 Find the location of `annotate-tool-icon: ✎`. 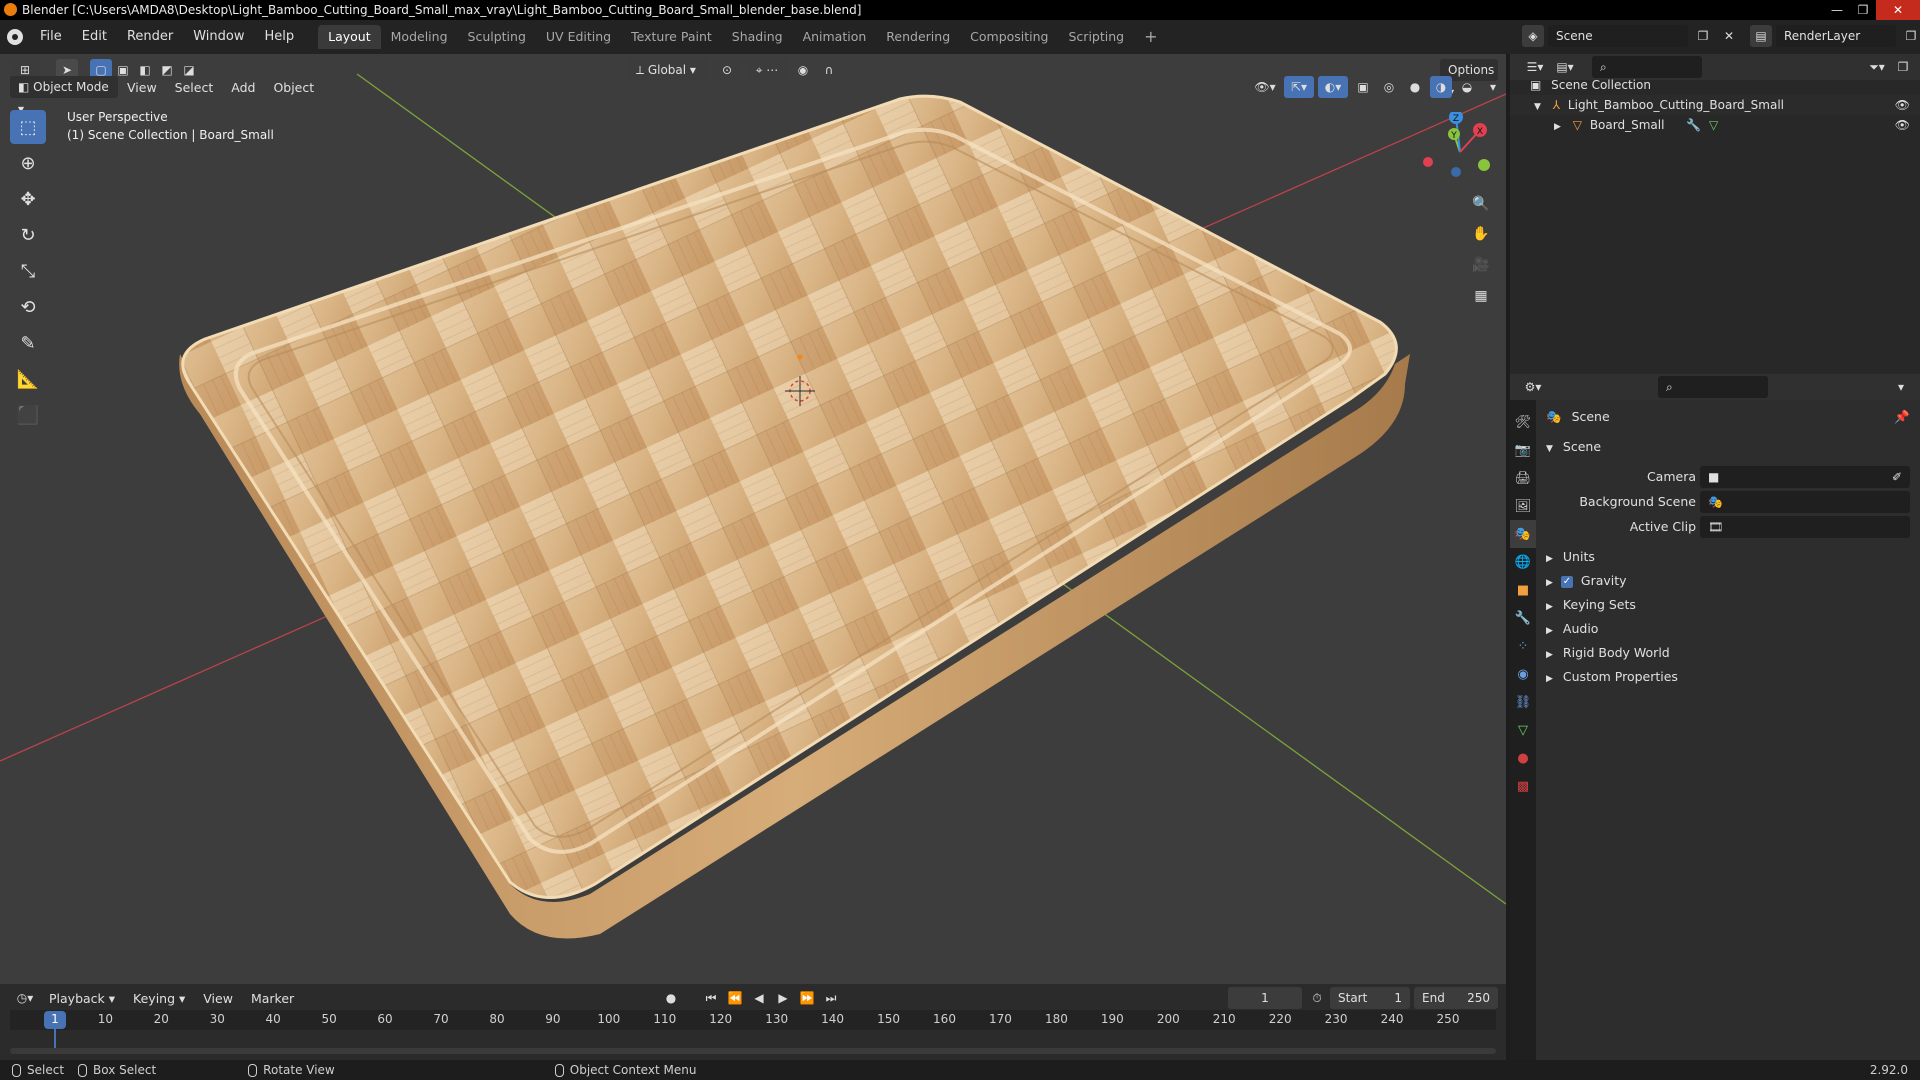

annotate-tool-icon: ✎ is located at coordinates (28, 343).